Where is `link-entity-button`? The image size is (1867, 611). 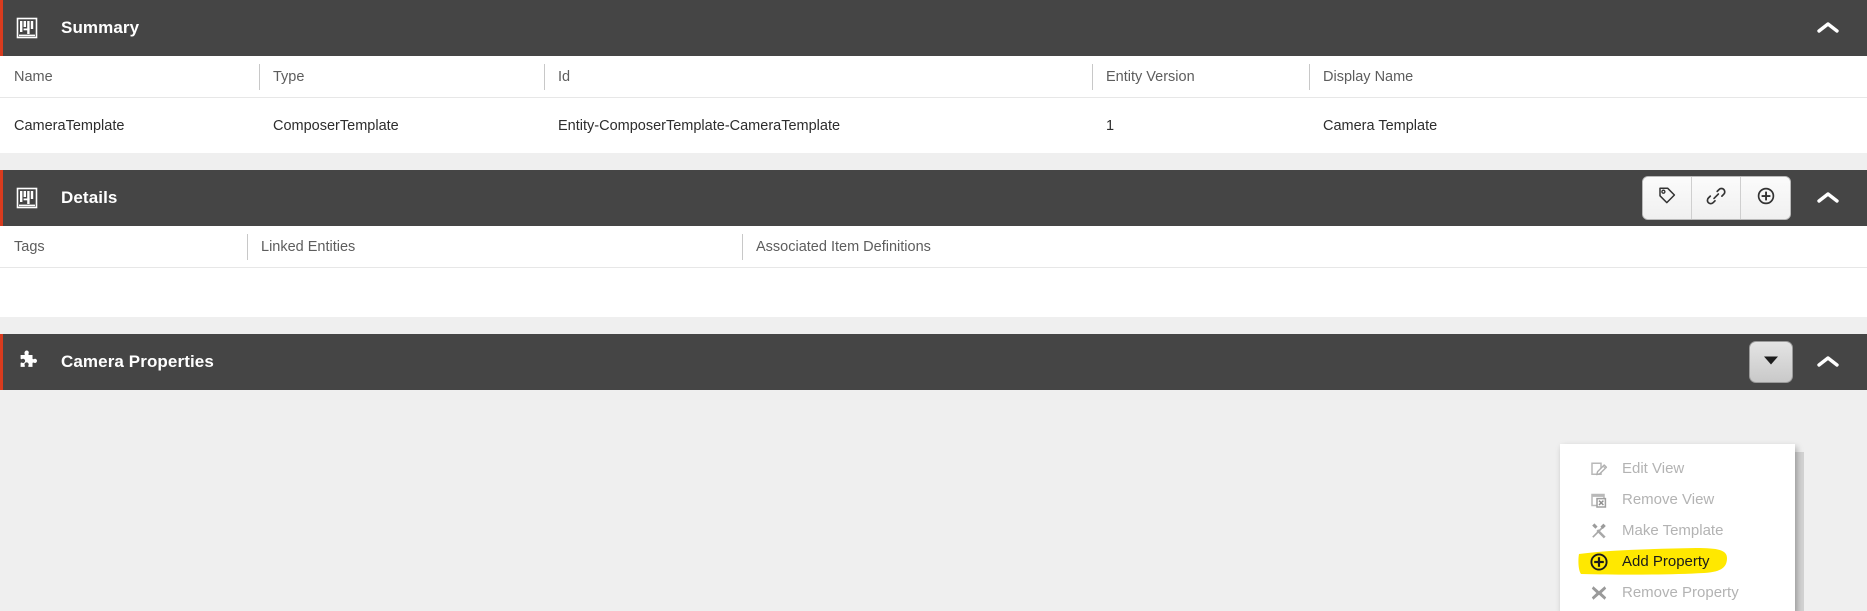
link-entity-button is located at coordinates (1716, 198).